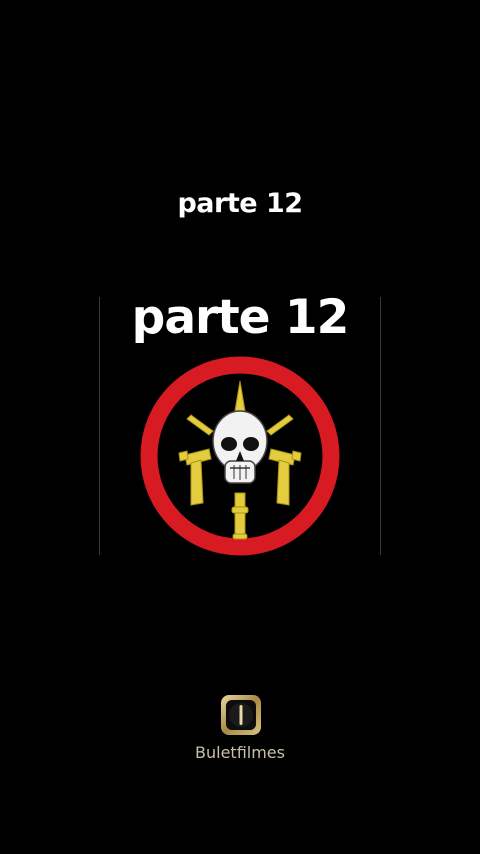  What do you see at coordinates (240, 752) in the screenshot?
I see `brand-name-text: Buletfilmes` at bounding box center [240, 752].